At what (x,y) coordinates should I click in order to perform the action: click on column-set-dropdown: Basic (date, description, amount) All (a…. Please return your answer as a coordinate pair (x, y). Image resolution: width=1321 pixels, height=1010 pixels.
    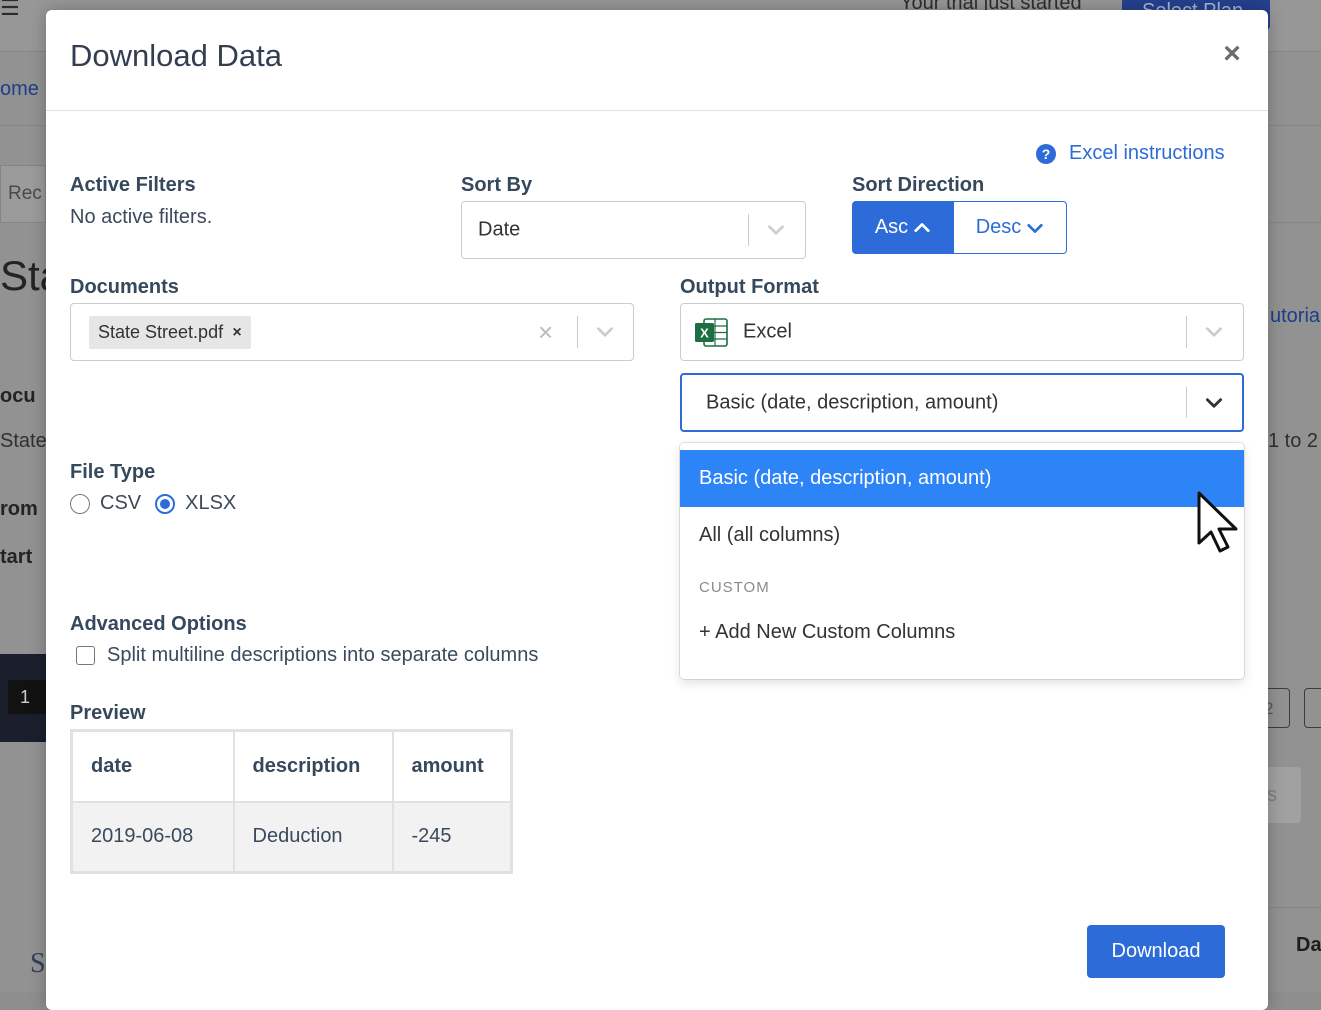
    Looking at the image, I should click on (962, 561).